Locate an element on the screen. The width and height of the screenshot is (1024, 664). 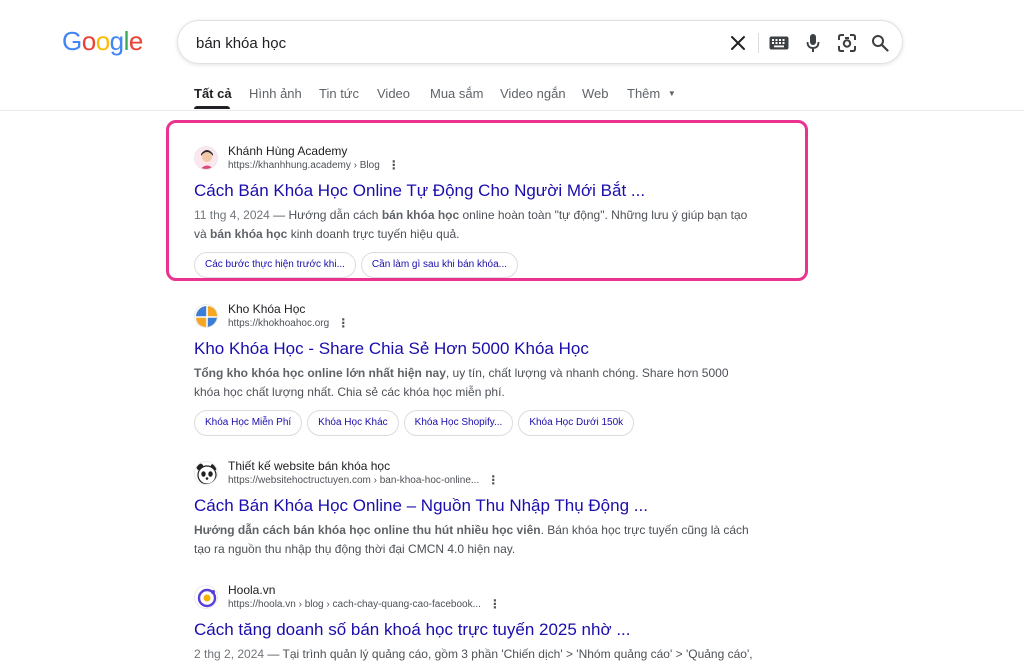
search-input is located at coordinates (456, 43).